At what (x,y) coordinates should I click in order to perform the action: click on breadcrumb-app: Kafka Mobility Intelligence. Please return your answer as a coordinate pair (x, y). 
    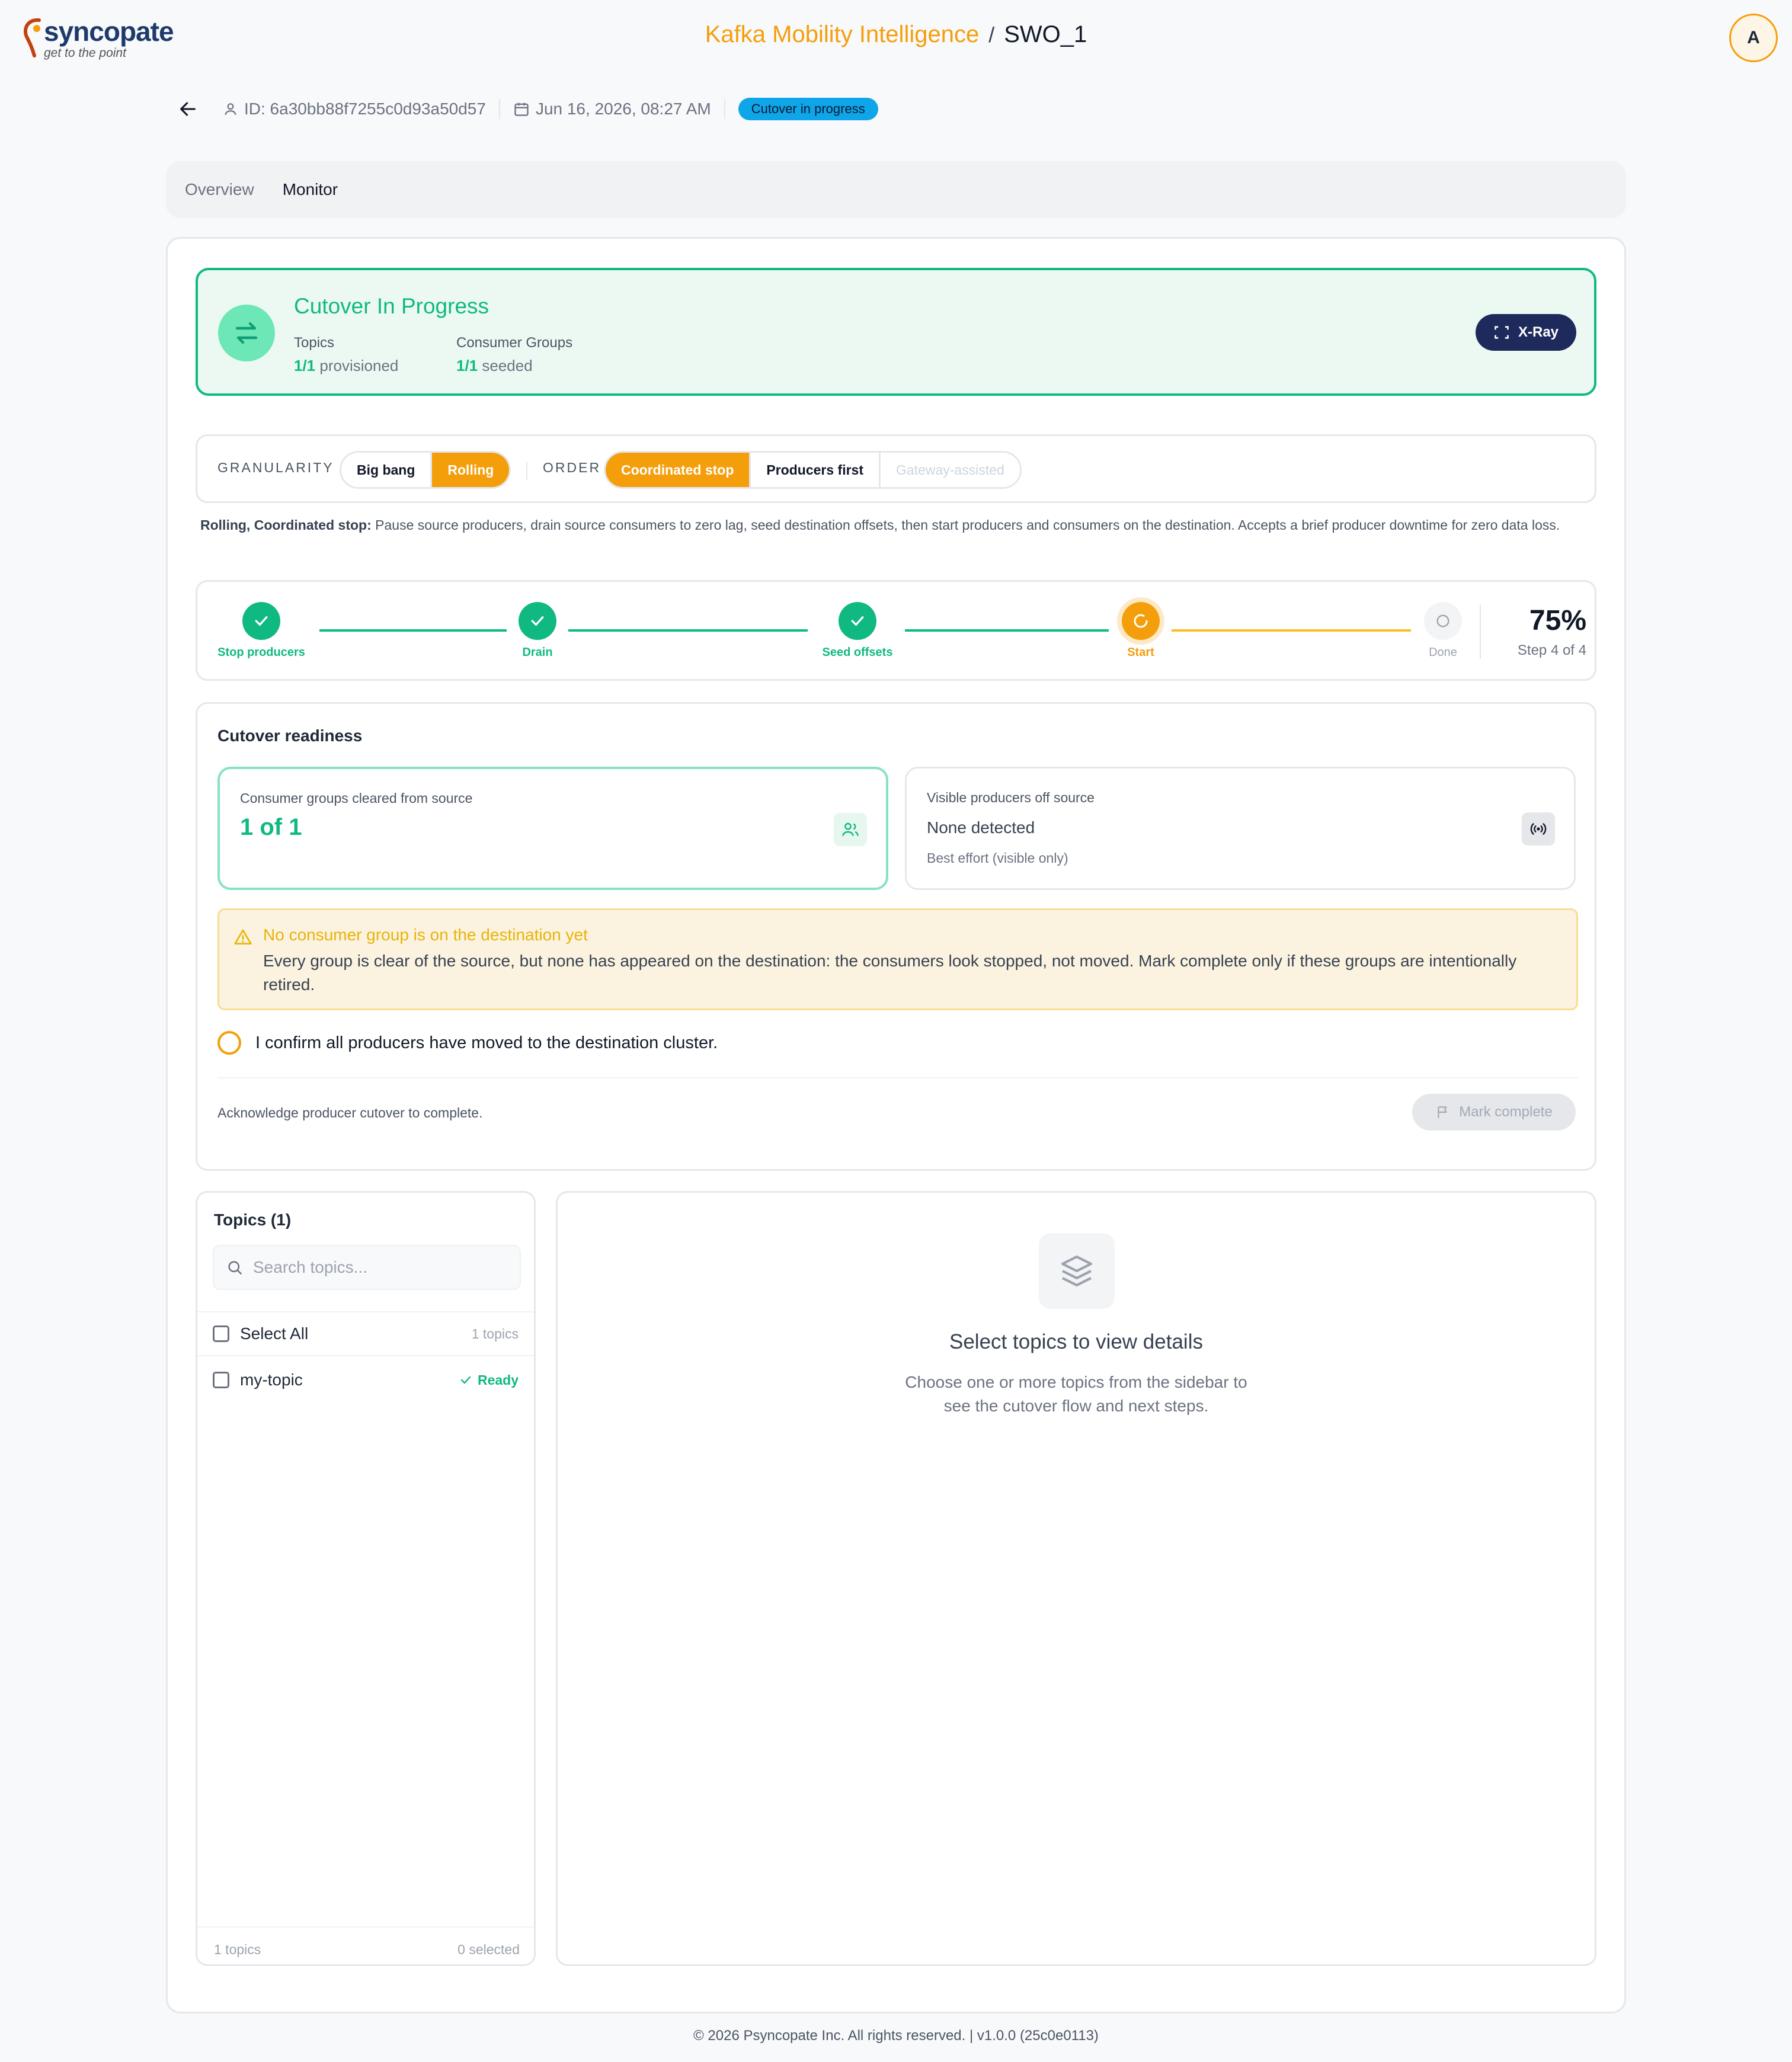
    Looking at the image, I should click on (842, 34).